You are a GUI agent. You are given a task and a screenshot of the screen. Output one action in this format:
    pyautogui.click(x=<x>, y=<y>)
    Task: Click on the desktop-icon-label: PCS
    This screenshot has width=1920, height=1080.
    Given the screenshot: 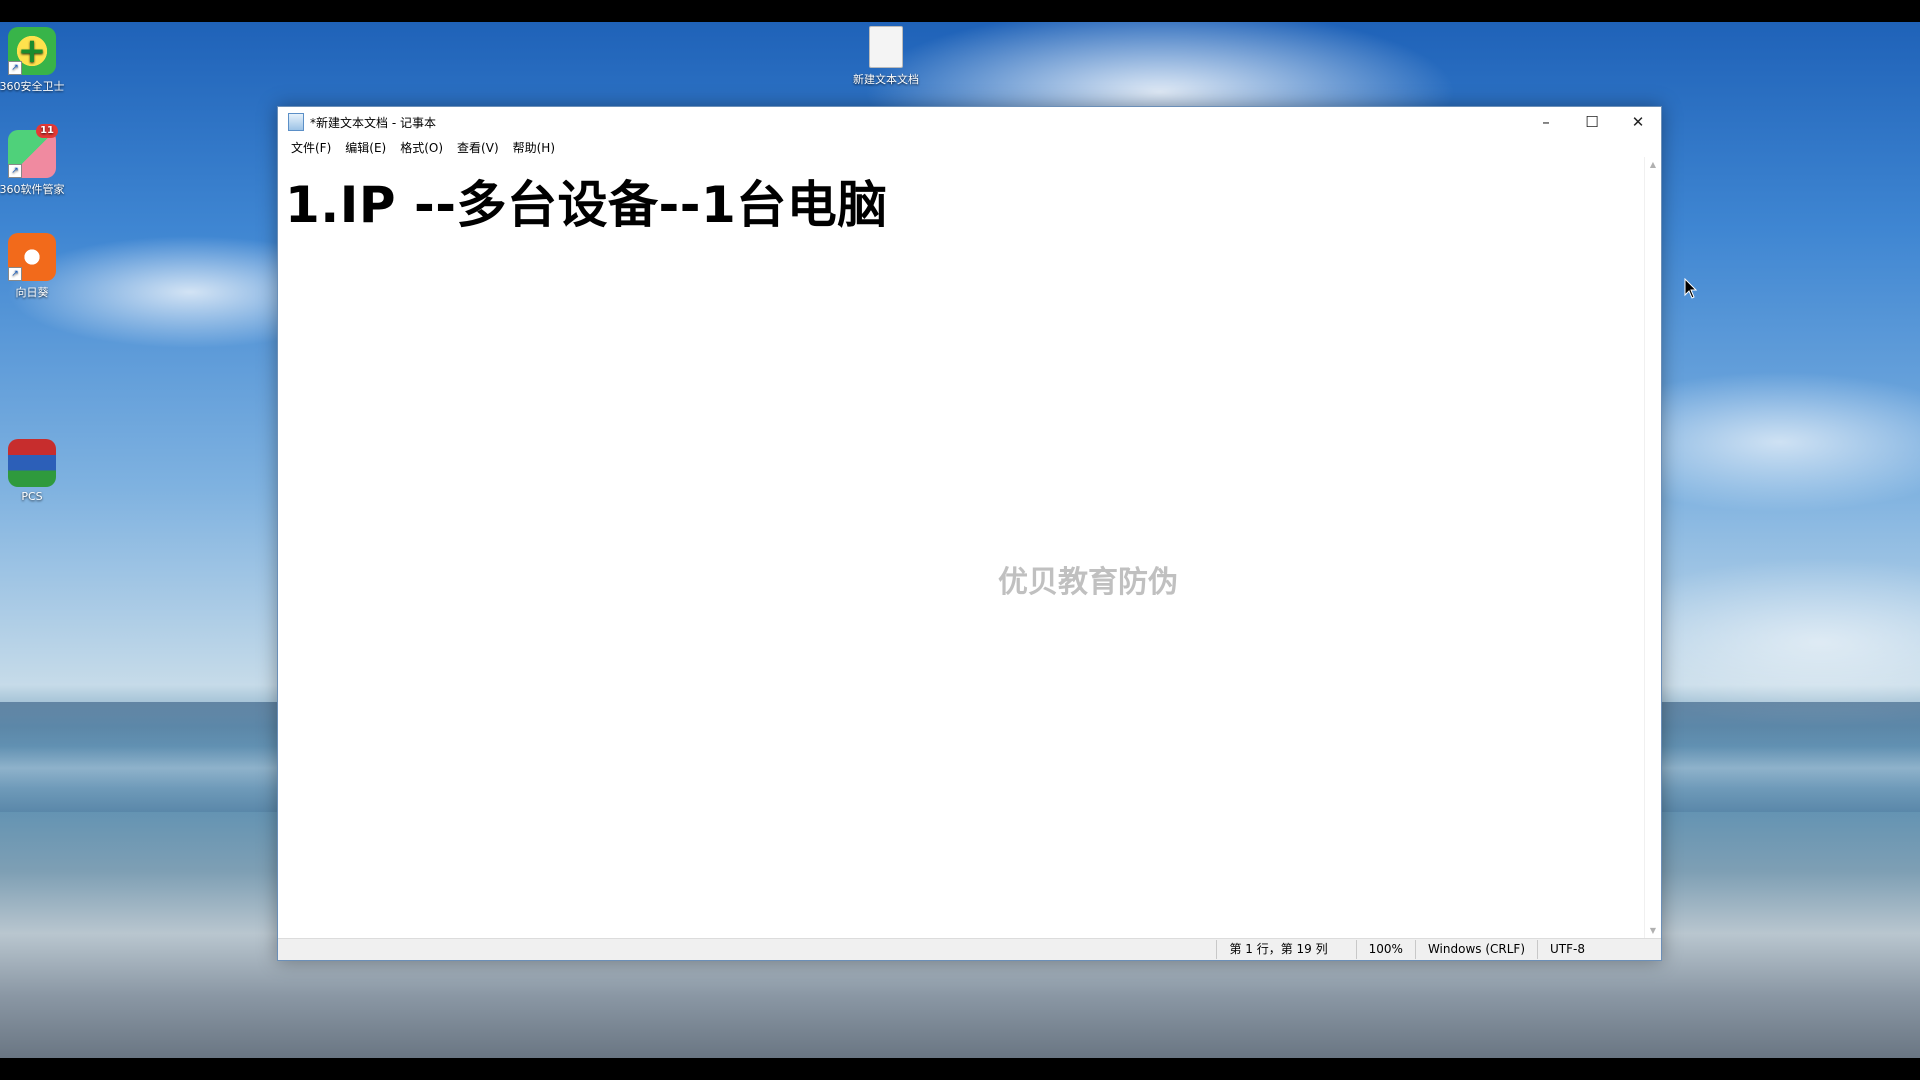 What is the action you would take?
    pyautogui.click(x=32, y=496)
    